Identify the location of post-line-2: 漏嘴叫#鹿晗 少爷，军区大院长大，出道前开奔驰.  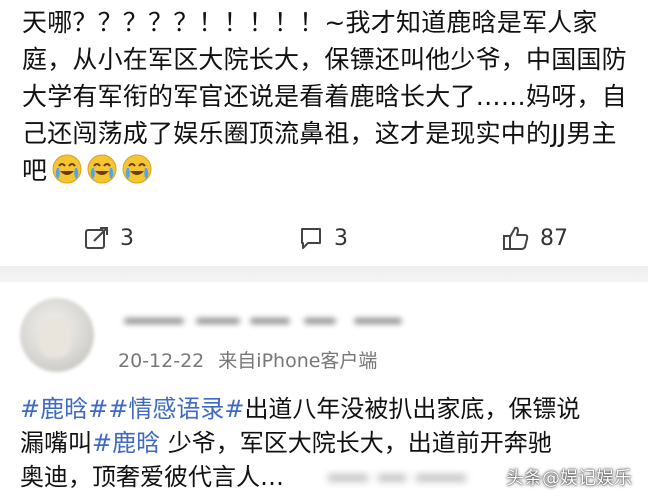
(330, 443).